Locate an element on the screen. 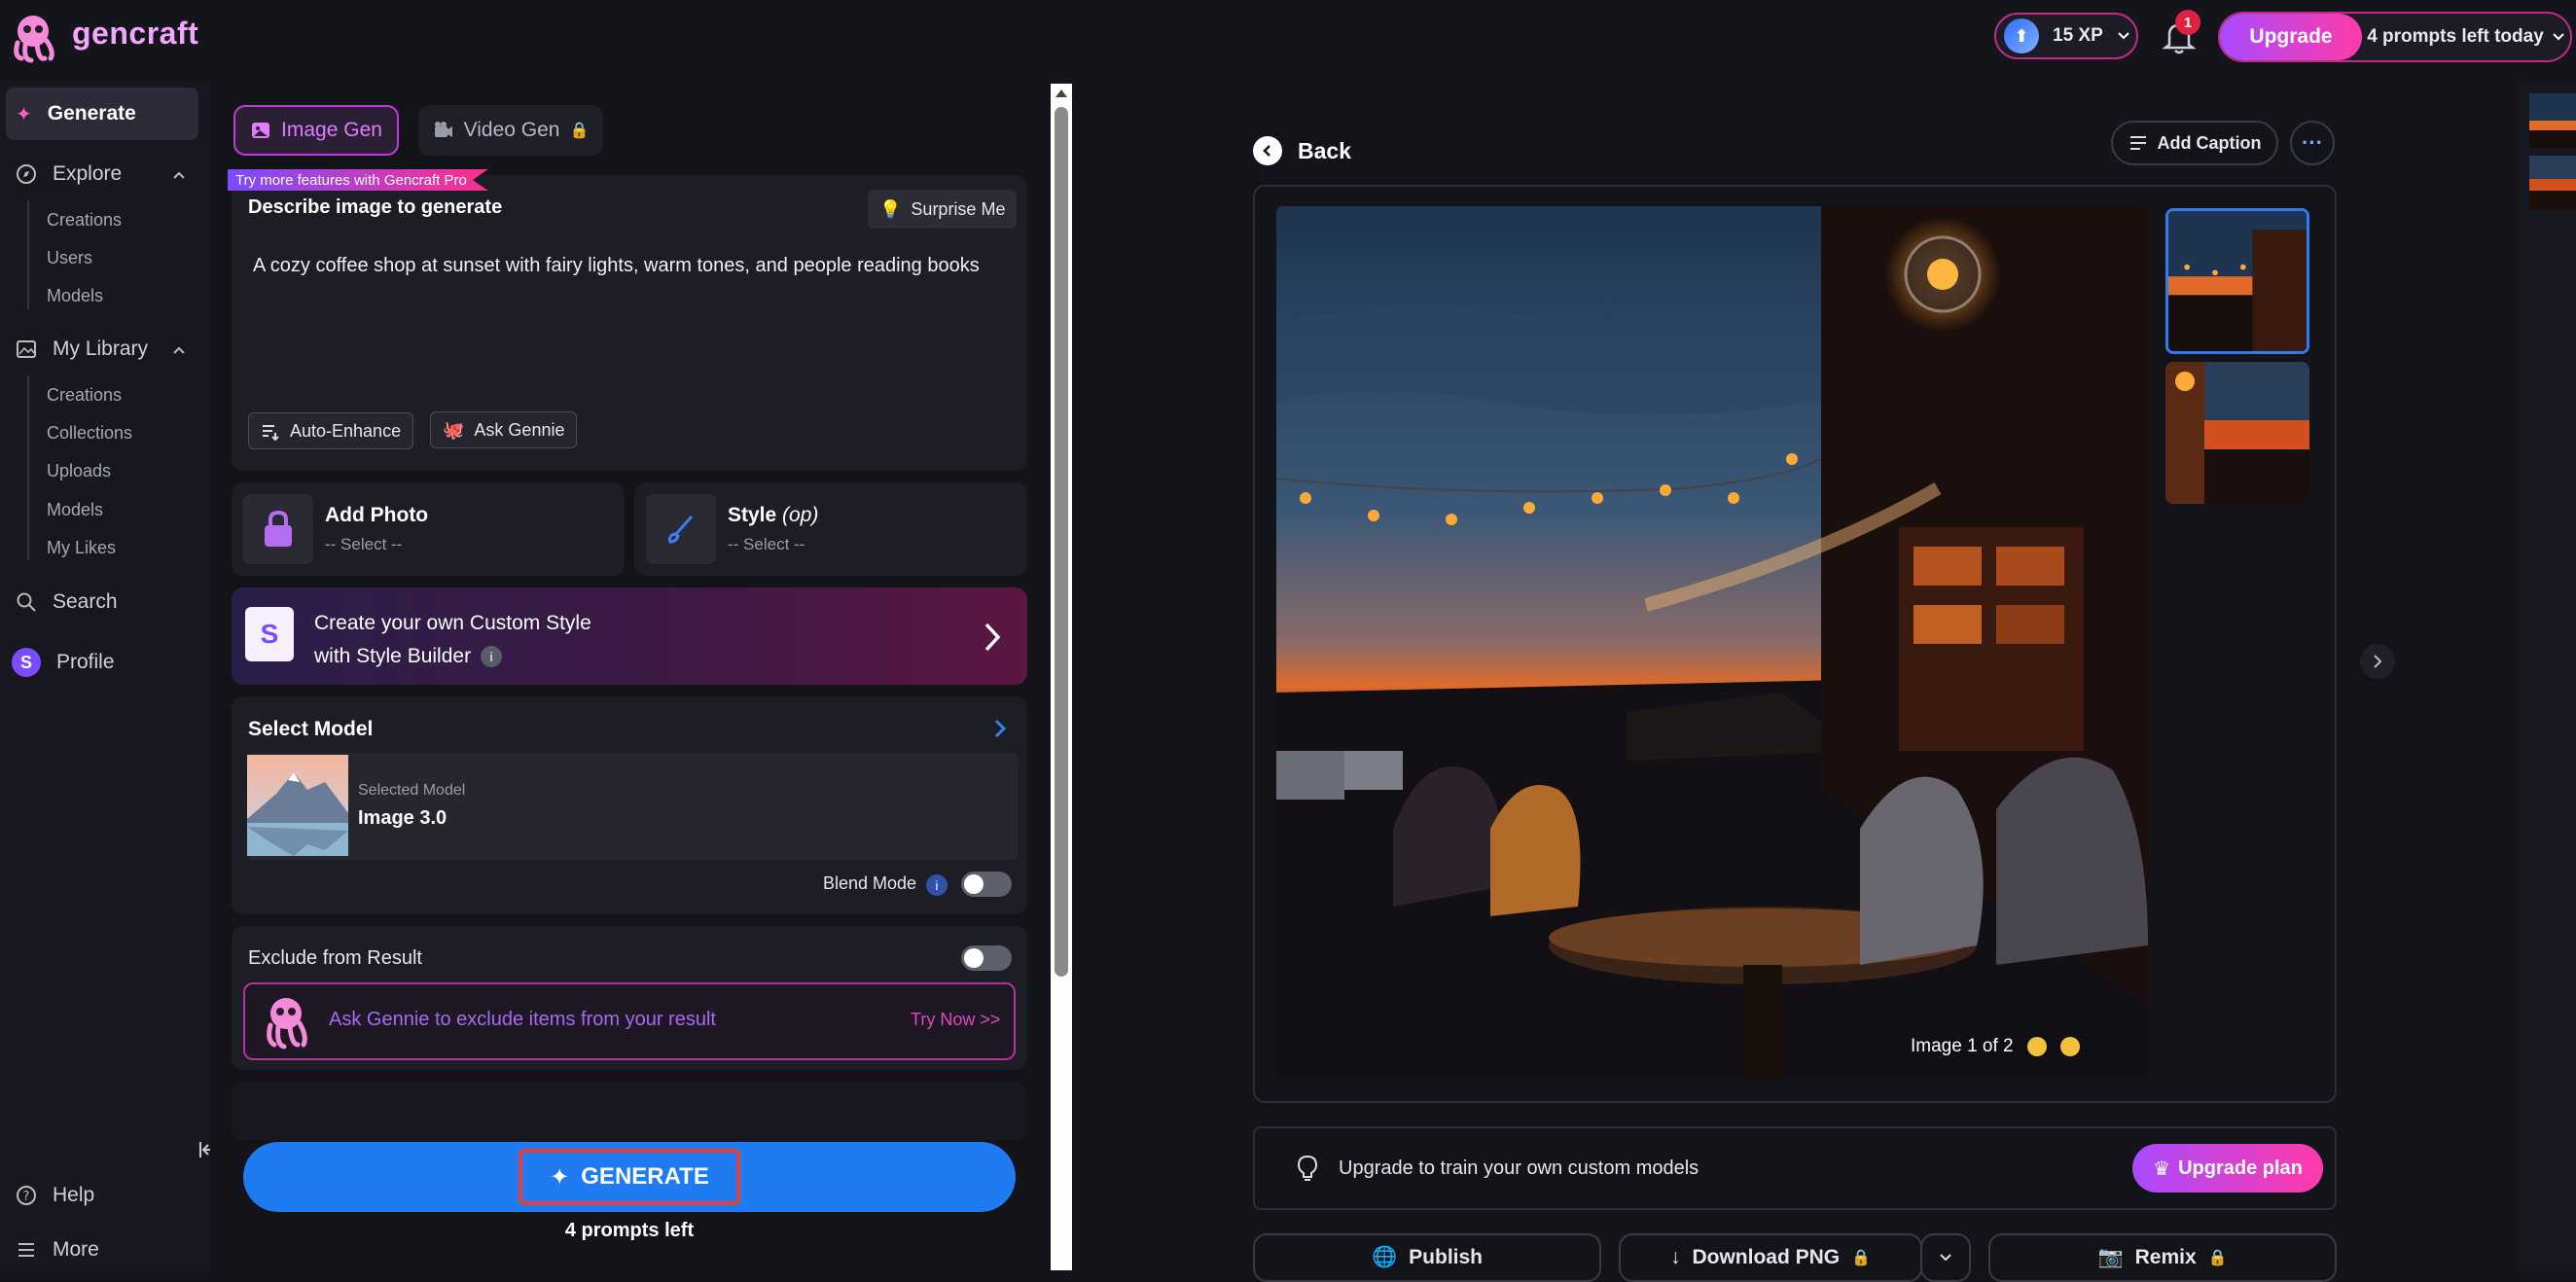 The image size is (2576, 1282). upgrade-group: Upgrade 4 prompts left today is located at coordinates (2395, 37).